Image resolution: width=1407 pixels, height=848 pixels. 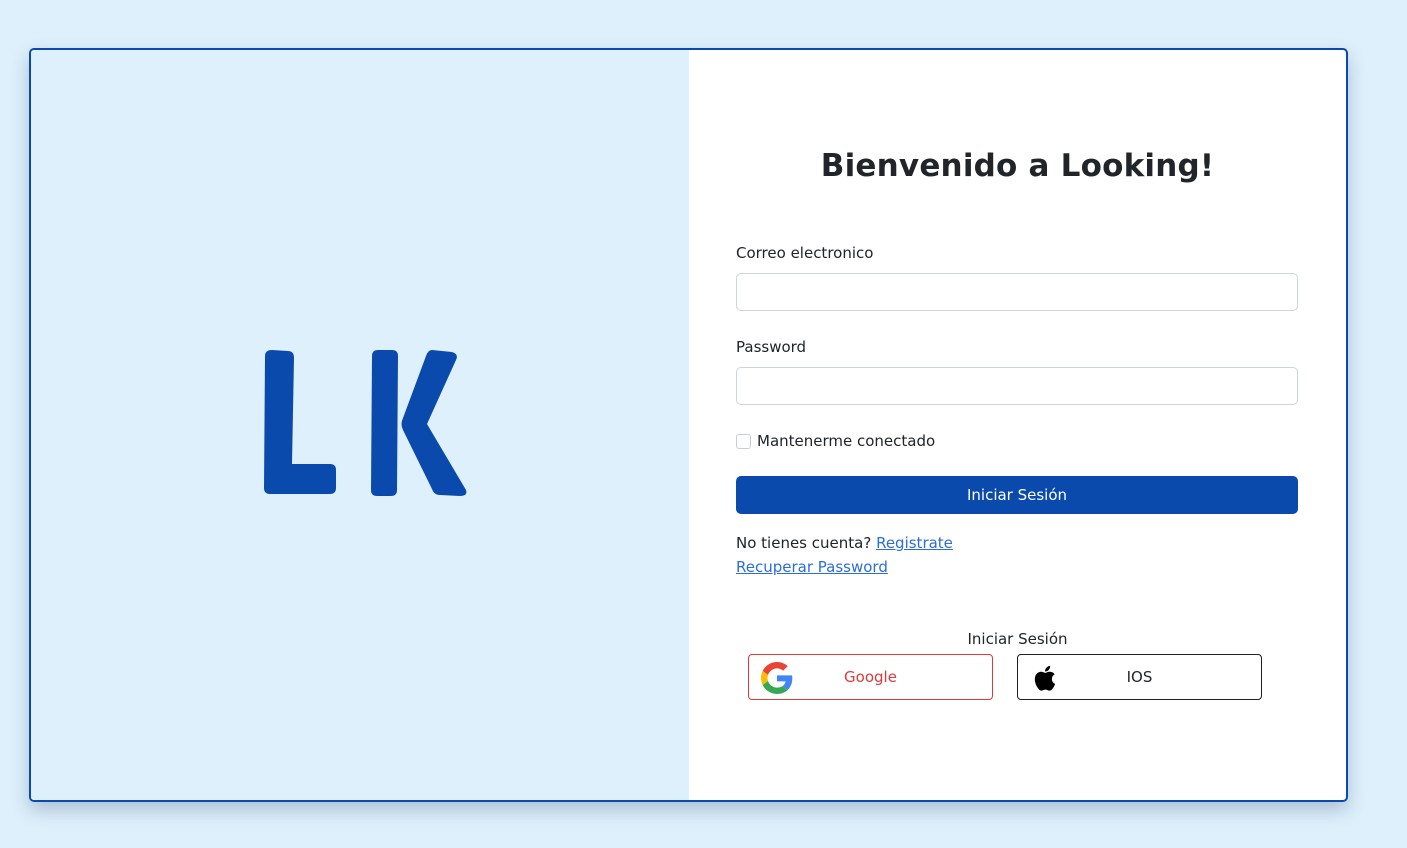 I want to click on login-button: Iniciar Sesión, so click(x=1017, y=495).